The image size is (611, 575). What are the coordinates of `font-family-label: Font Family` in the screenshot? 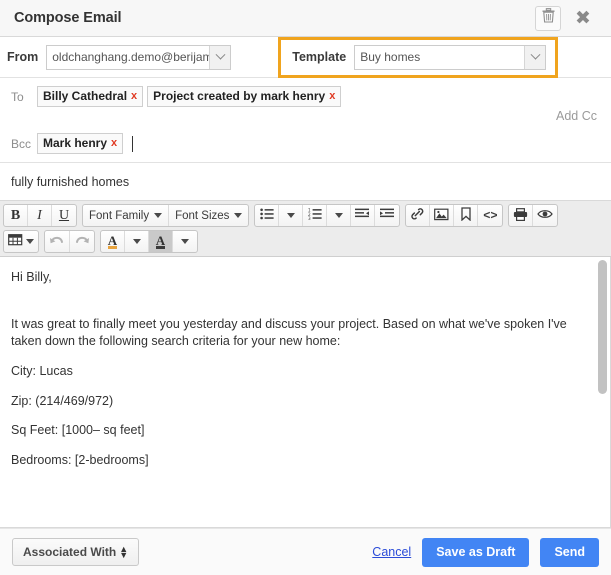 It's located at (119, 215).